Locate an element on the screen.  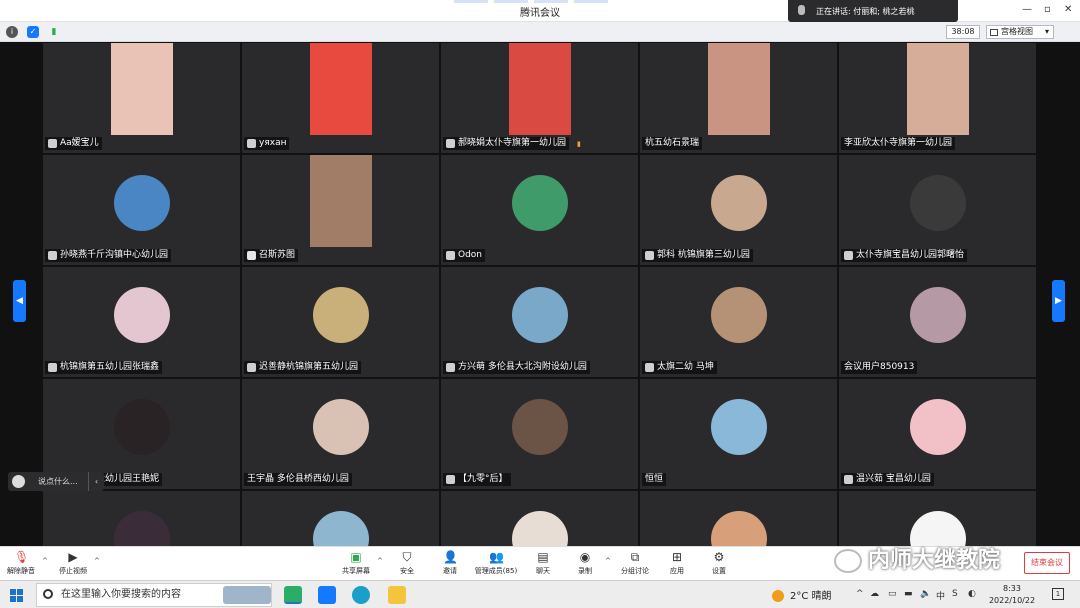
participant-tile: Odon is located at coordinates (539, 210).